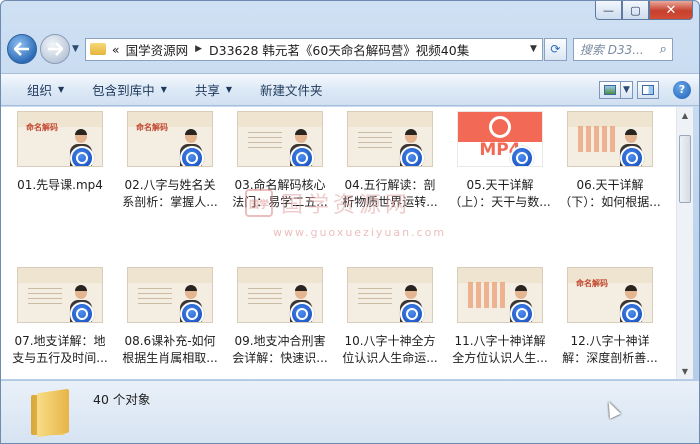 The height and width of the screenshot is (444, 700). Describe the element at coordinates (346, 205) in the screenshot. I see `watermark-text: 国学资源网` at that location.